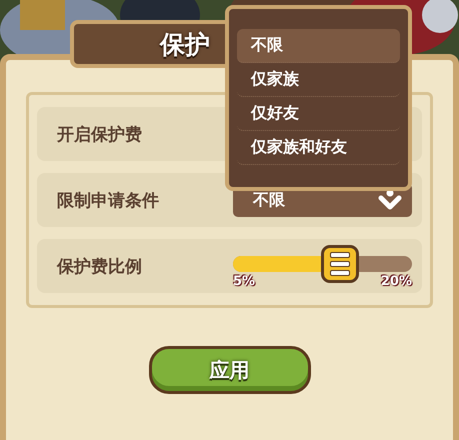 The image size is (459, 440). Describe the element at coordinates (318, 80) in the screenshot. I see `dropdown-option: 仅家族` at that location.